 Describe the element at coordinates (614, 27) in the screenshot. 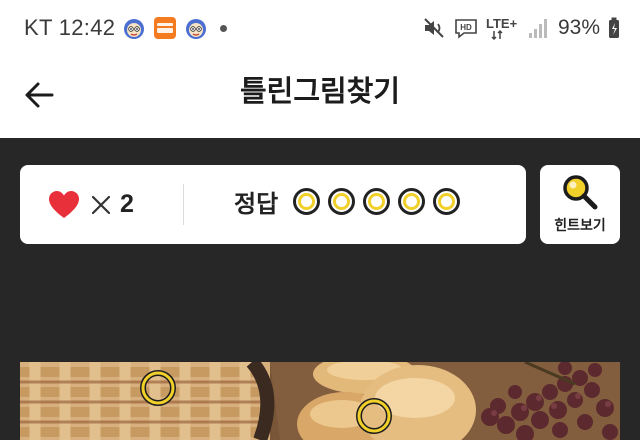

I see `battery-icon` at that location.